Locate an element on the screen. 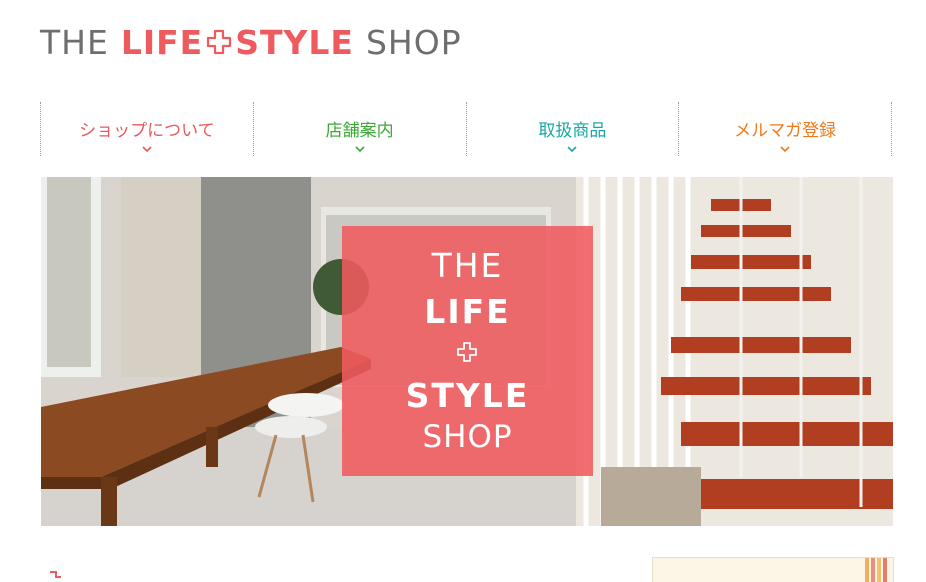  nav-label: 店舗案内 is located at coordinates (359, 131).